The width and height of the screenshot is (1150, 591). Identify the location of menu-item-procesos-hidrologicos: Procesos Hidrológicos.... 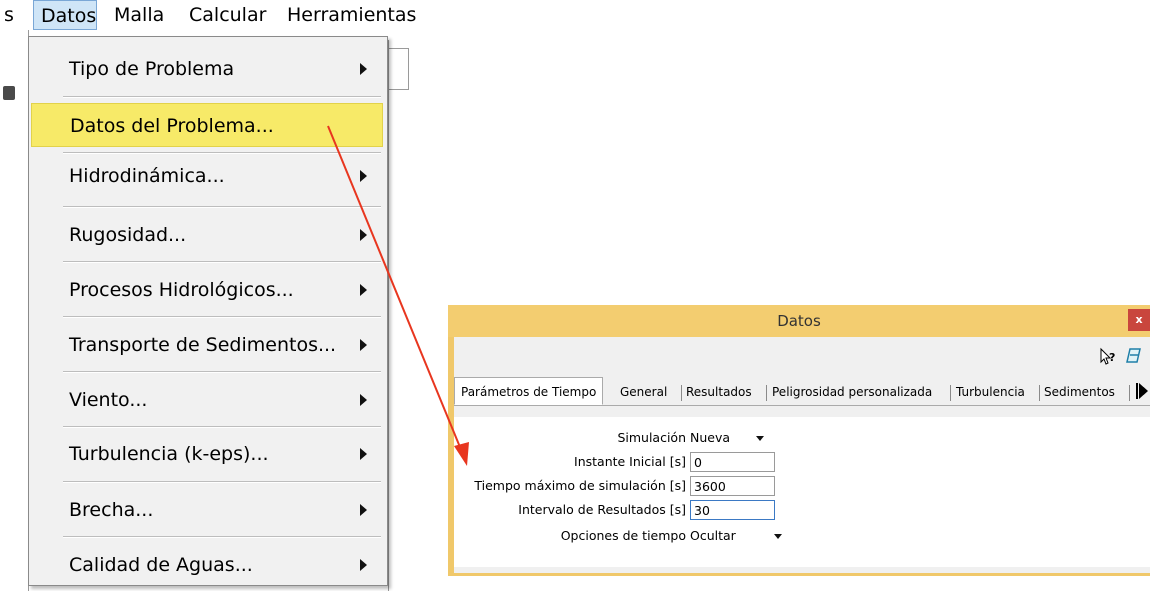
(207, 290).